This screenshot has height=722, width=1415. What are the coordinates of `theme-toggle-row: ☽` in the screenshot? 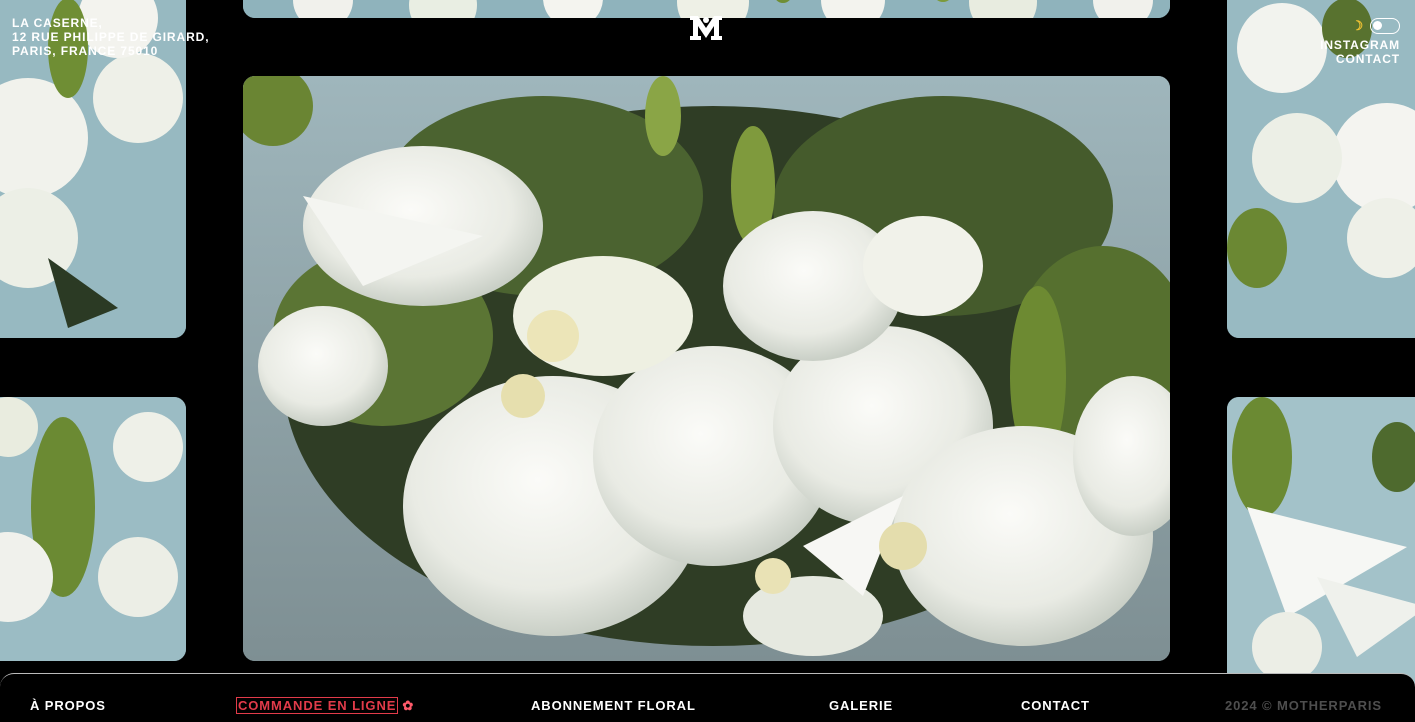 It's located at (1360, 26).